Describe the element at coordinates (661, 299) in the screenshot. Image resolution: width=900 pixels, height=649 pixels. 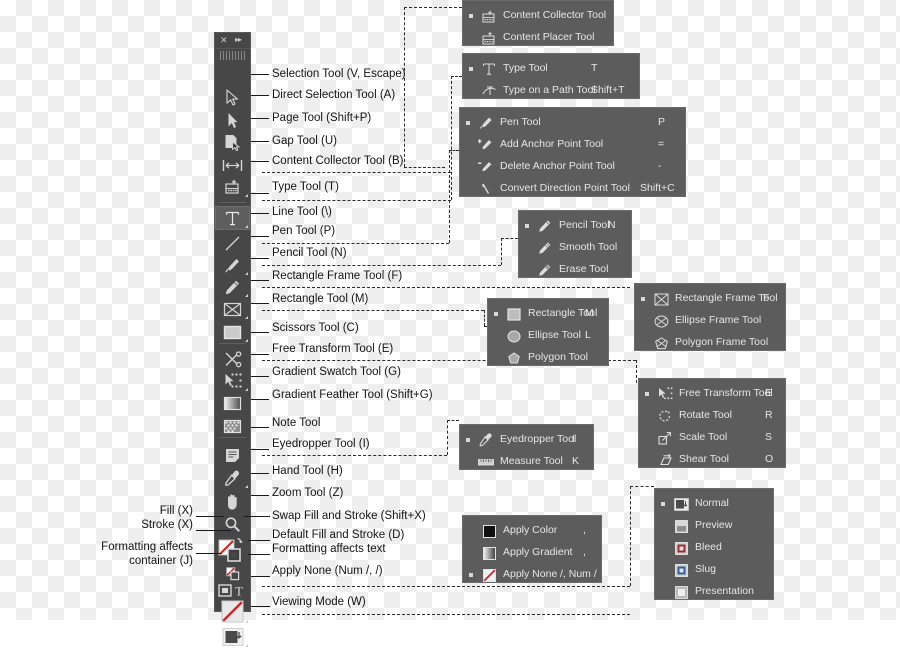
I see `rectangle-frame-icon` at that location.